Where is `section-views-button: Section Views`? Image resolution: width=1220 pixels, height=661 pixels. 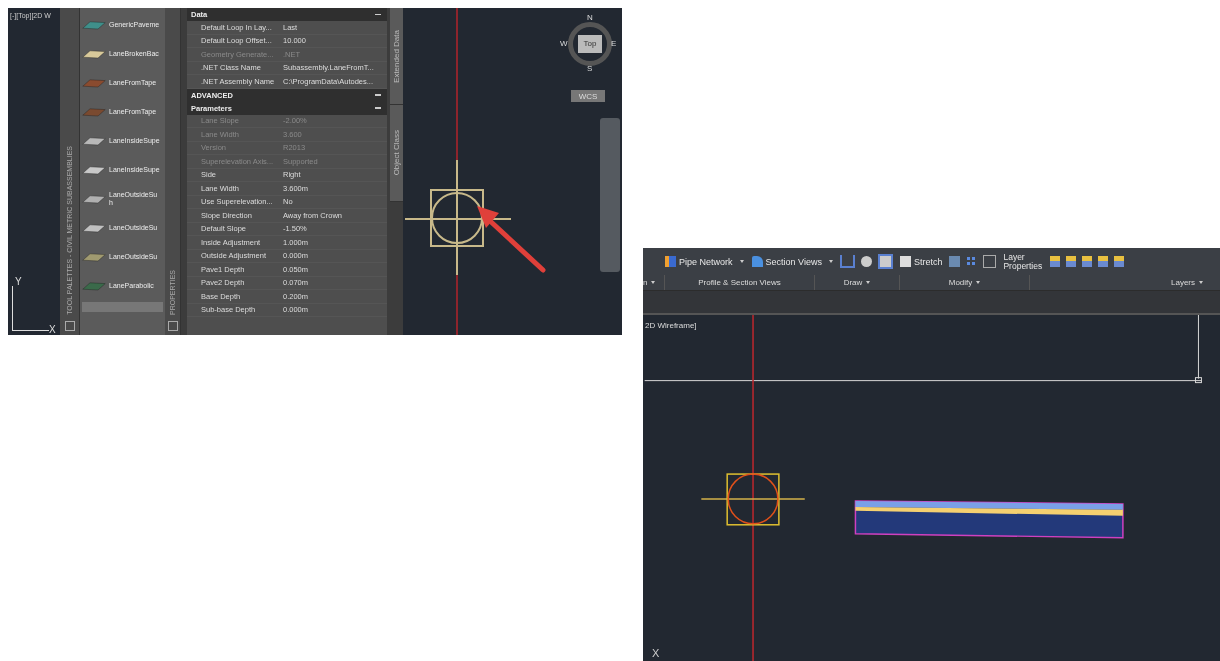 section-views-button: Section Views is located at coordinates (792, 261).